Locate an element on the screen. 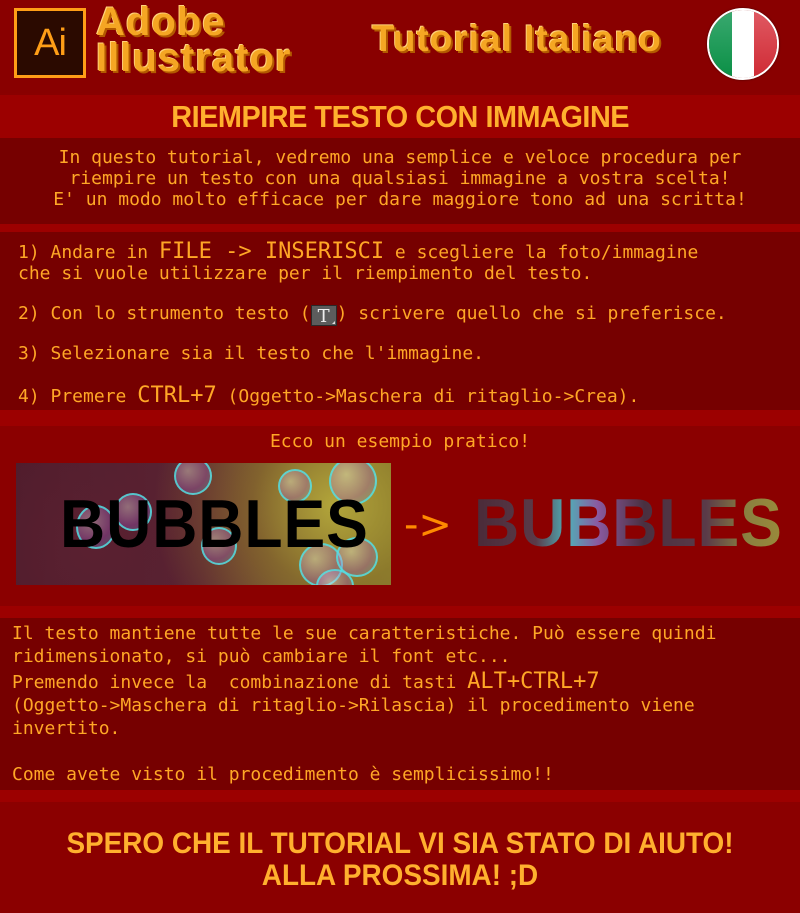 This screenshot has height=913, width=800. brand-line-2: Illustrator is located at coordinates (194, 58).